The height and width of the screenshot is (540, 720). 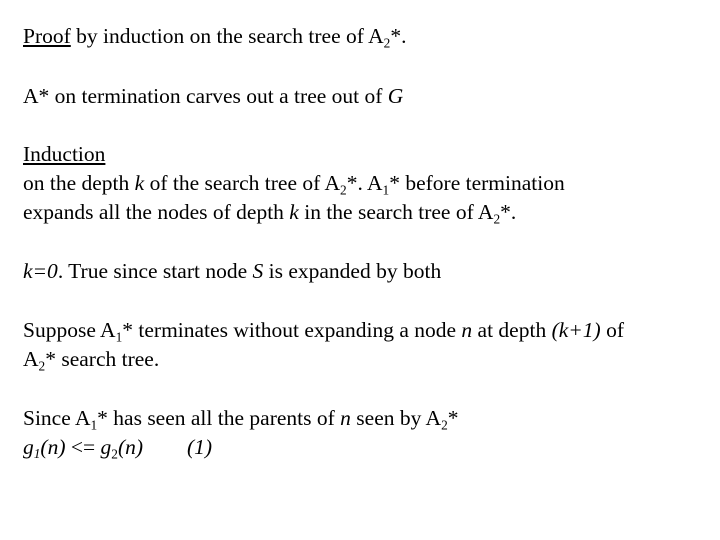 I want to click on inequality-line: g1(n) <= g2(n) (1), so click(x=118, y=448).